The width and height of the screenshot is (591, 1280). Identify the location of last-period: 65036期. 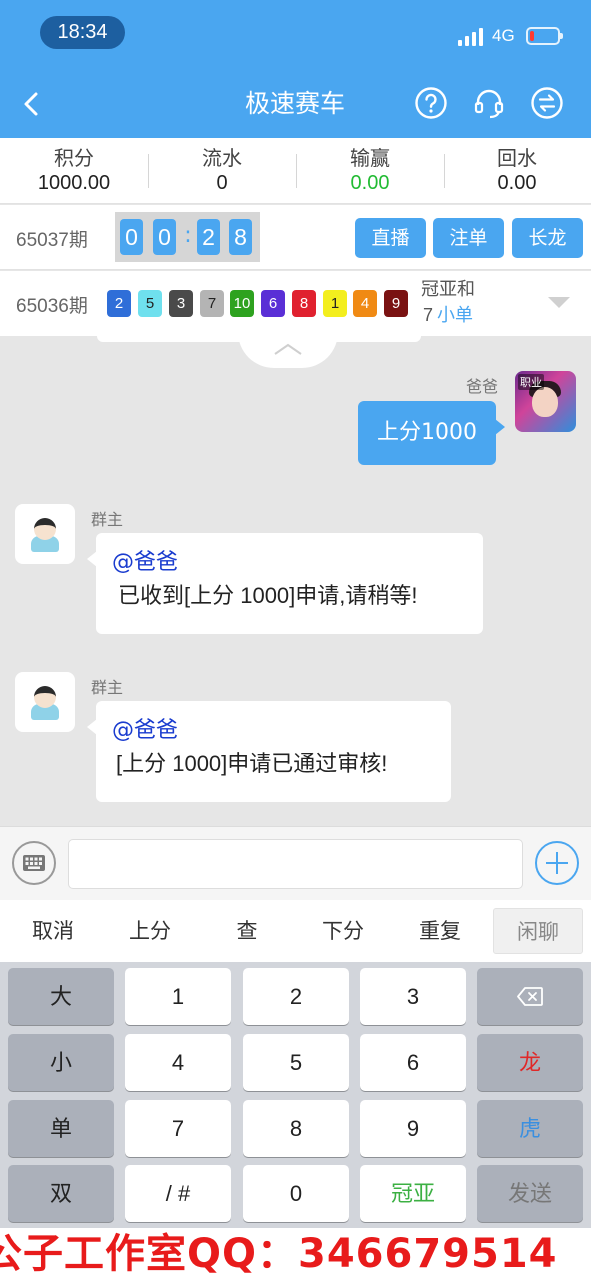
(52, 306).